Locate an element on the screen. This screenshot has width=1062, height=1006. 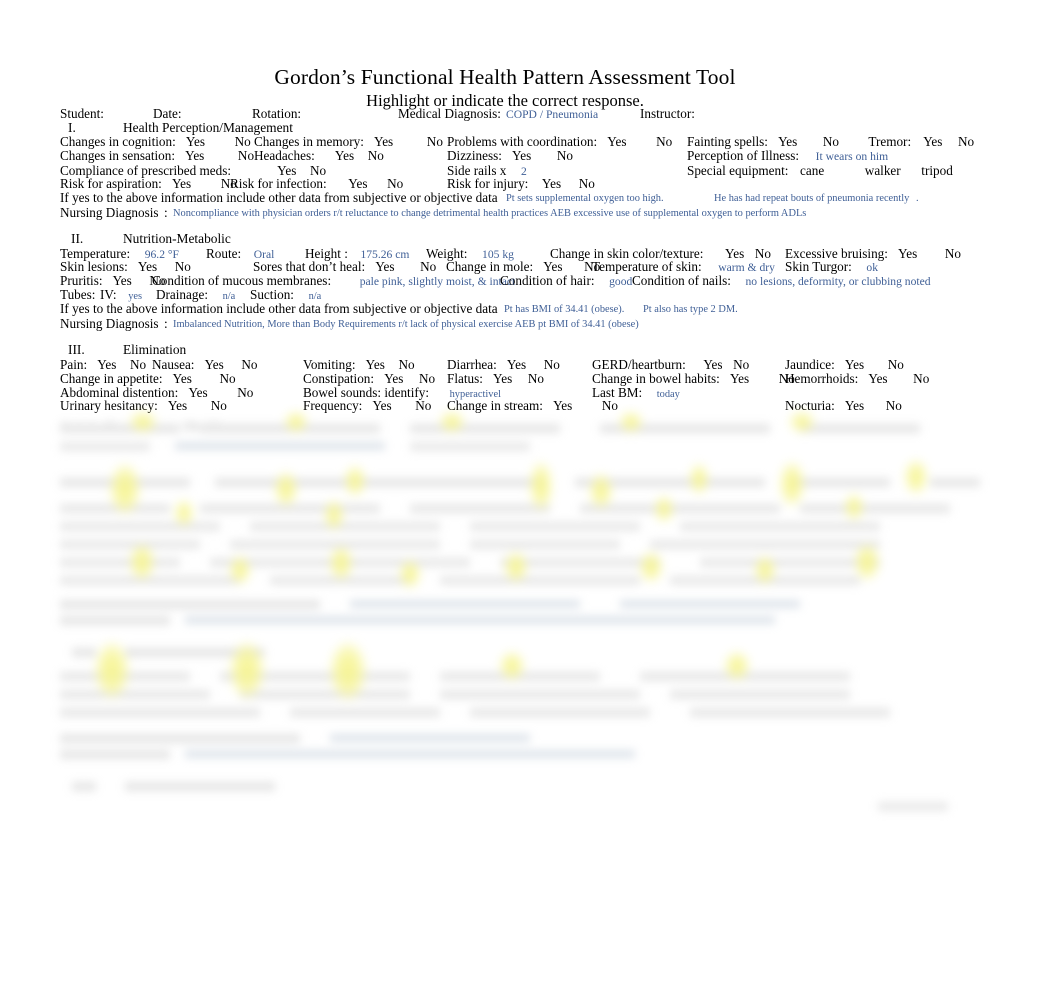
field-flatus: Flatus: Yes No is located at coordinates (496, 378).